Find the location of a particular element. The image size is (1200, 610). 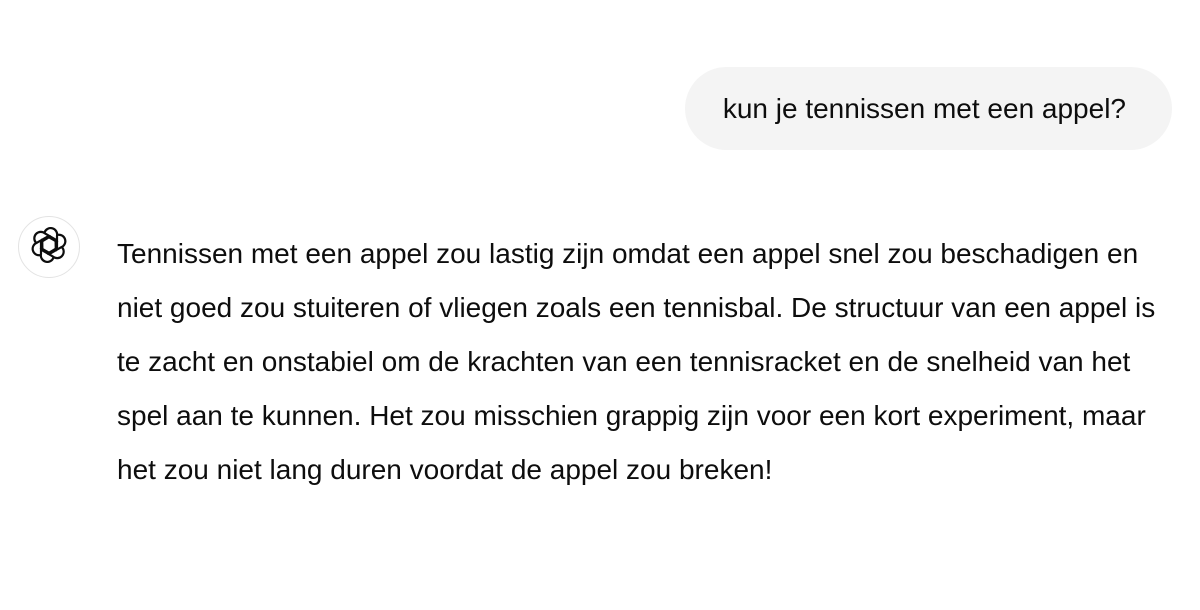

assistant-avatar is located at coordinates (49, 247).